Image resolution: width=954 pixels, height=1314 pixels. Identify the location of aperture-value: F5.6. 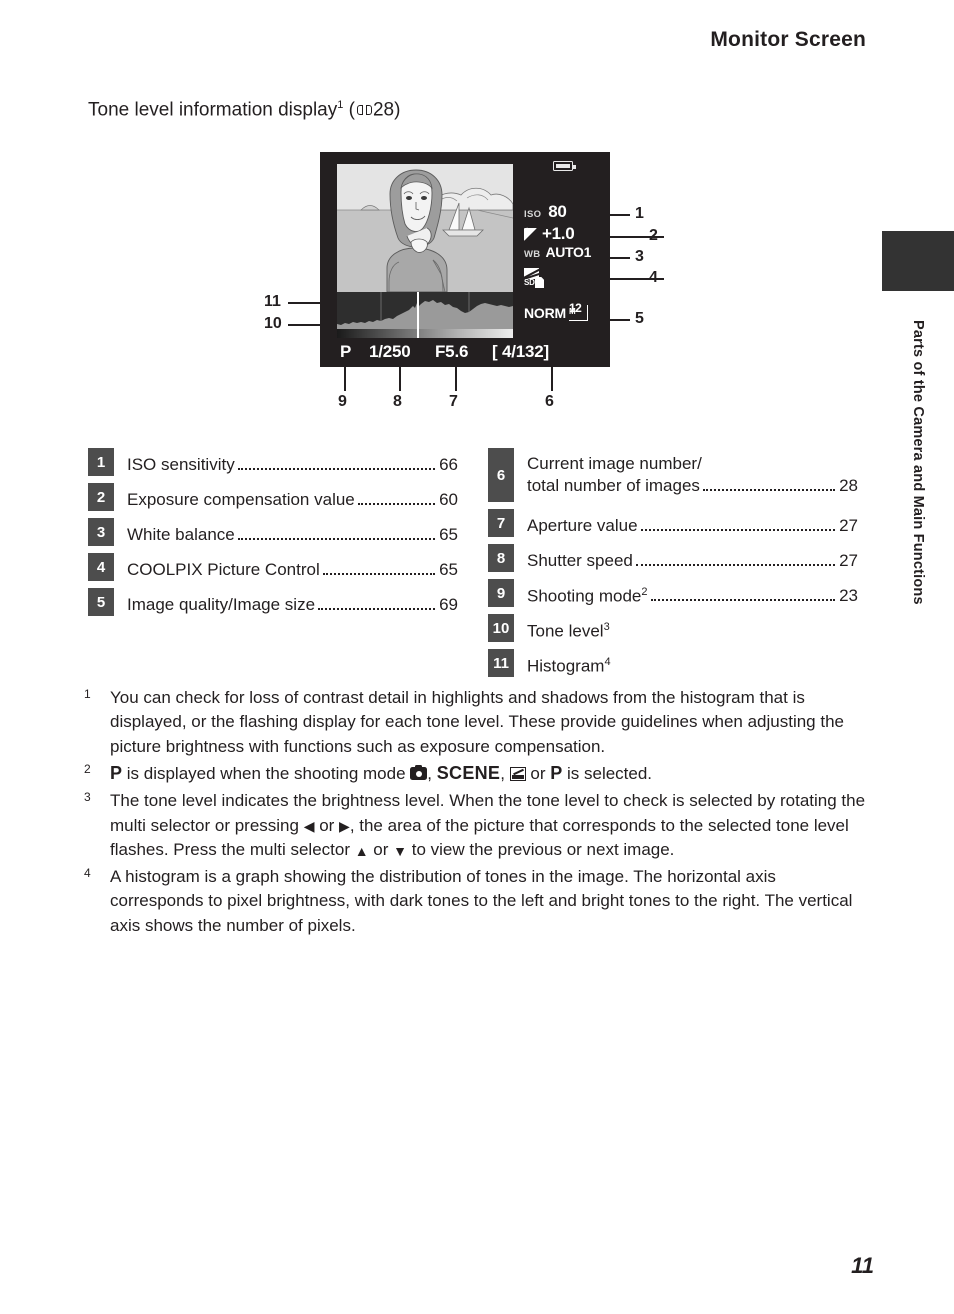
(452, 351).